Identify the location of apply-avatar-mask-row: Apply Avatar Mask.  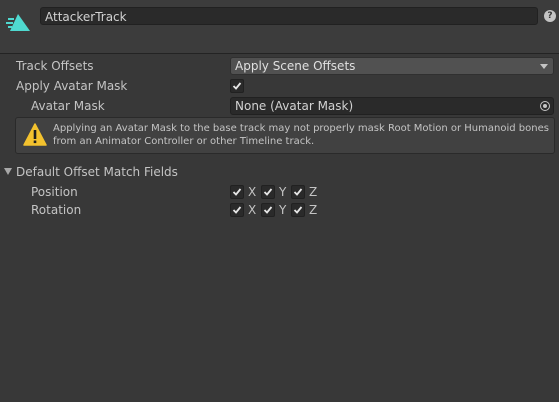
(279, 86).